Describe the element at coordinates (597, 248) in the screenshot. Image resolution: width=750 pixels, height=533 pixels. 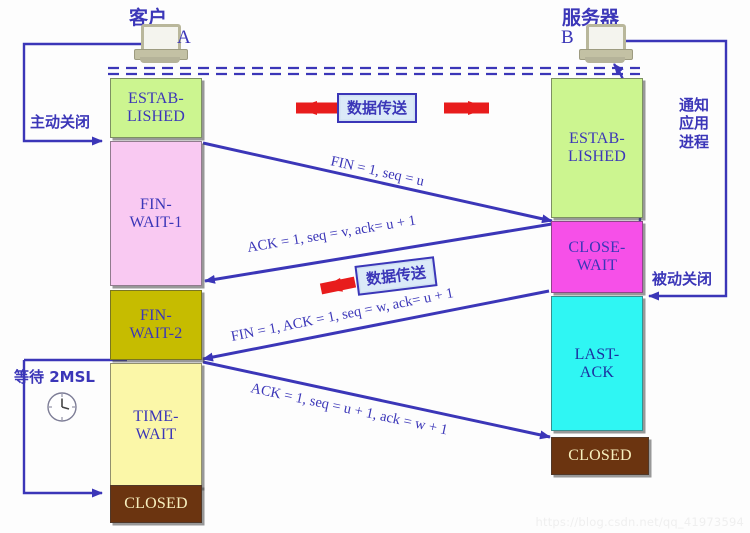
I see `state-line-1: CLOSE-` at that location.